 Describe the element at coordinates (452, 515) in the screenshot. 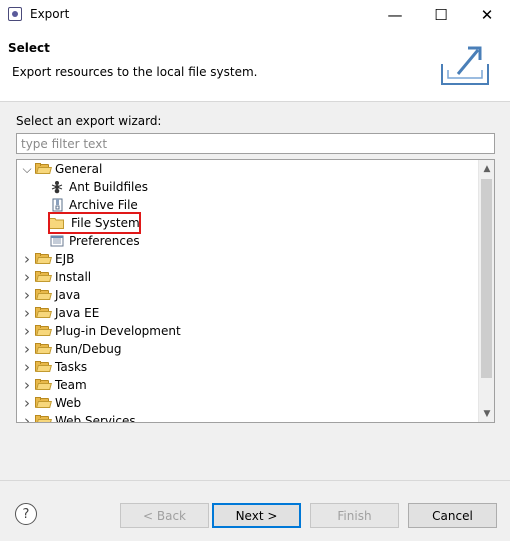

I see `cancel-button: Cancel` at that location.